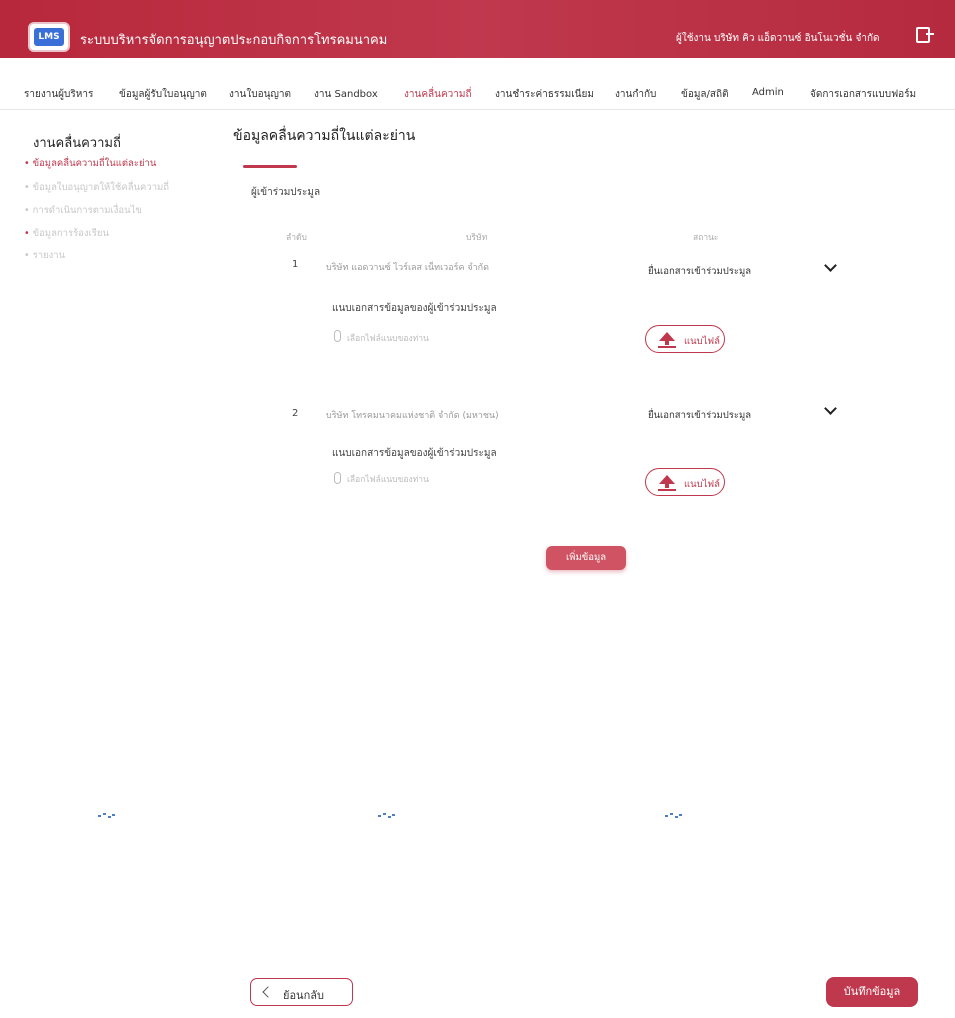 The height and width of the screenshot is (1018, 955). What do you see at coordinates (477, 238) in the screenshot?
I see `column-header-company: บริษัท` at bounding box center [477, 238].